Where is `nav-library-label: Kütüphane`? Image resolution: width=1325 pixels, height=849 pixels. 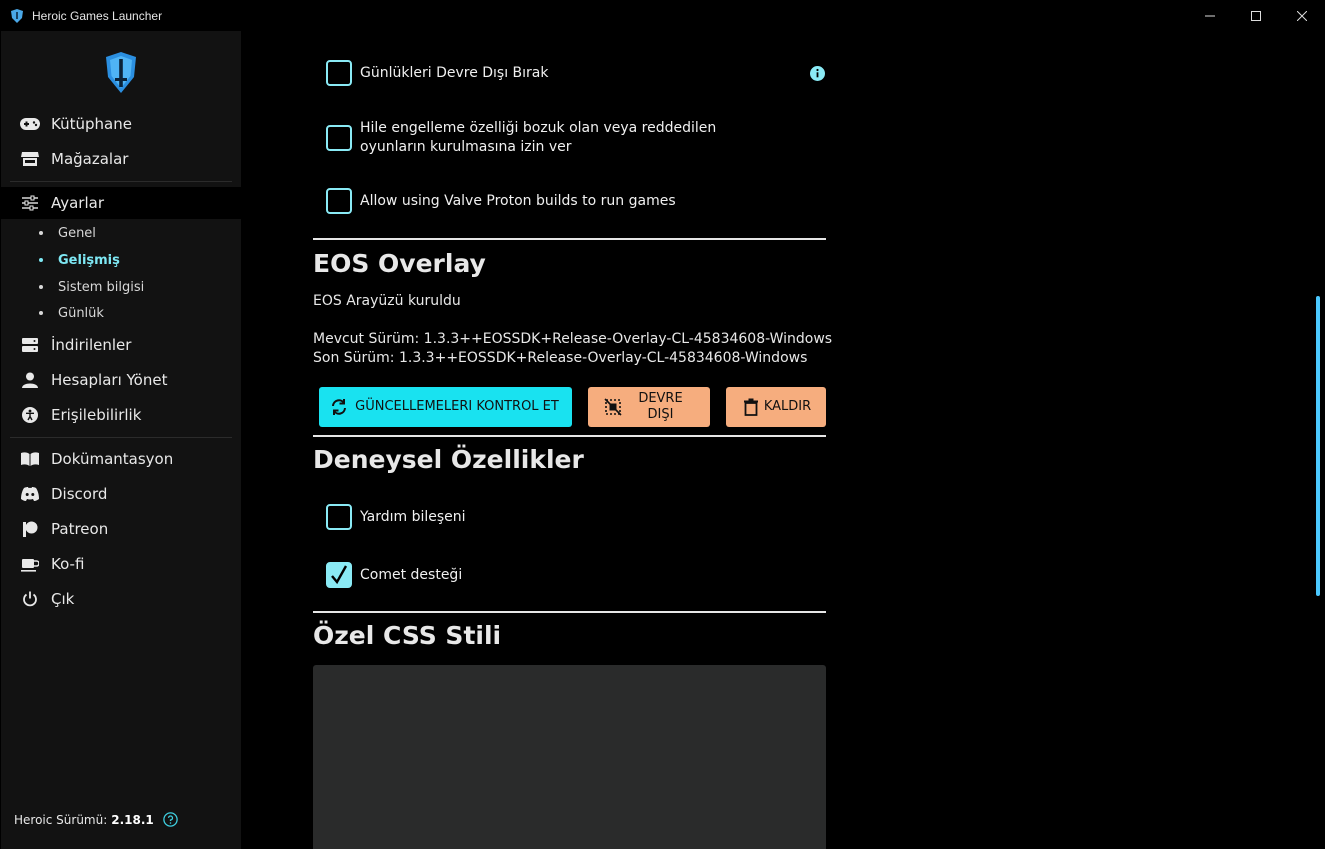 nav-library-label: Kütüphane is located at coordinates (91, 124).